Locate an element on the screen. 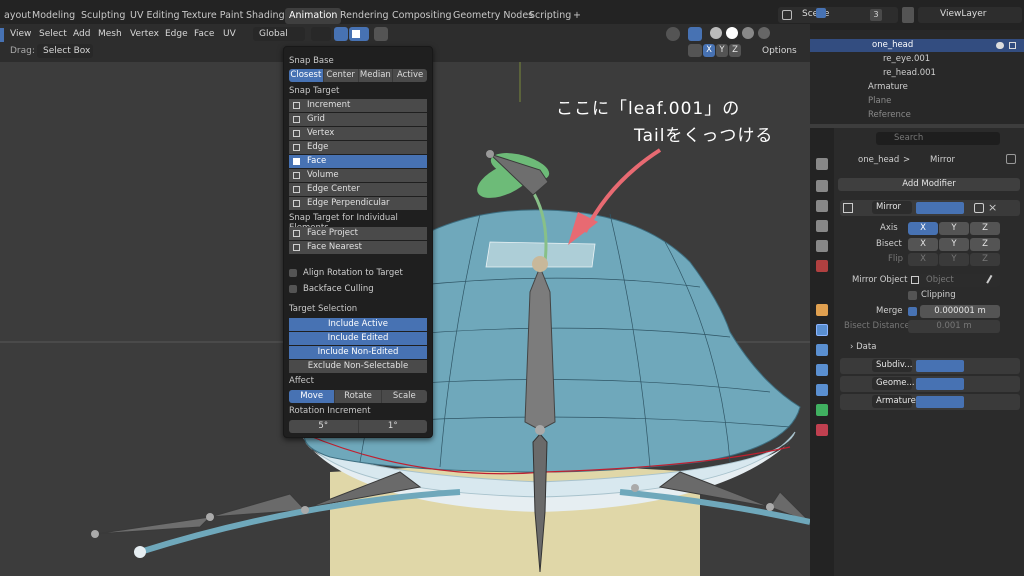  menu-mesh: Mesh is located at coordinates (110, 34).